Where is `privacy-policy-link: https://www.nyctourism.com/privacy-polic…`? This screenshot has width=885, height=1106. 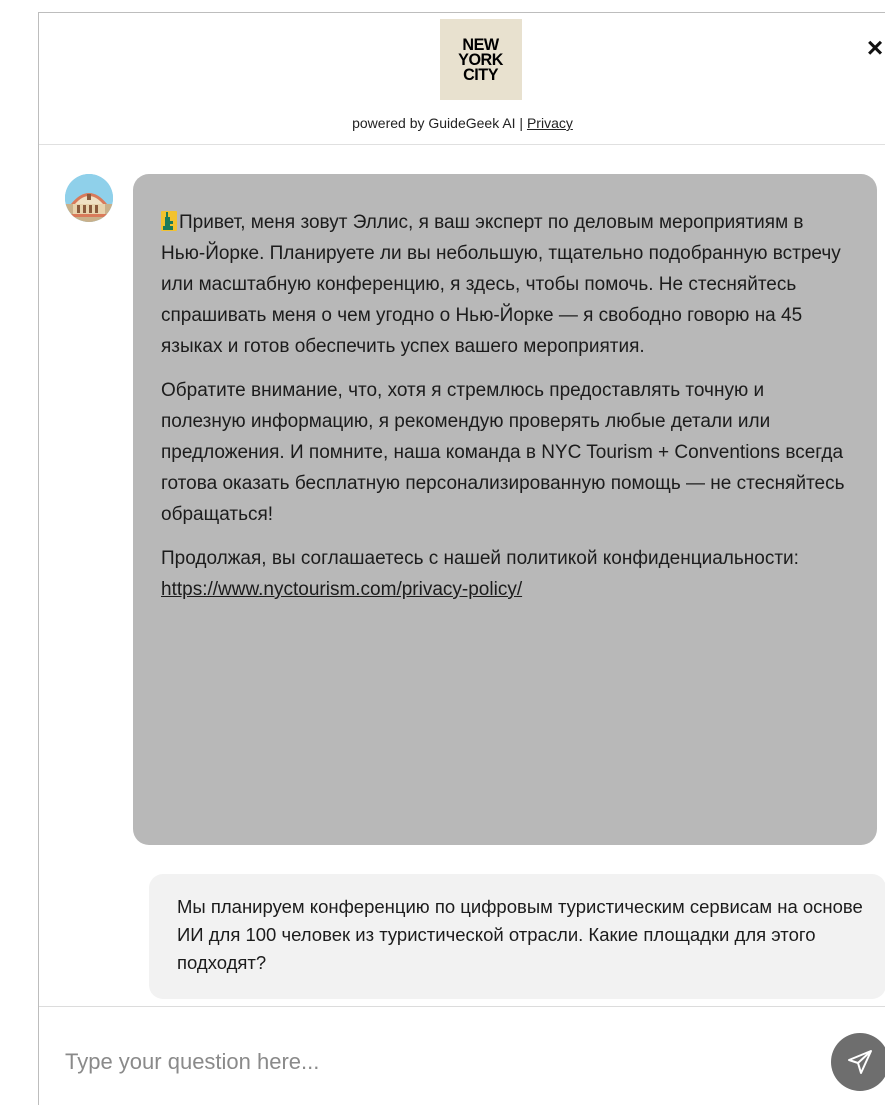 privacy-policy-link: https://www.nyctourism.com/privacy-polic… is located at coordinates (341, 589).